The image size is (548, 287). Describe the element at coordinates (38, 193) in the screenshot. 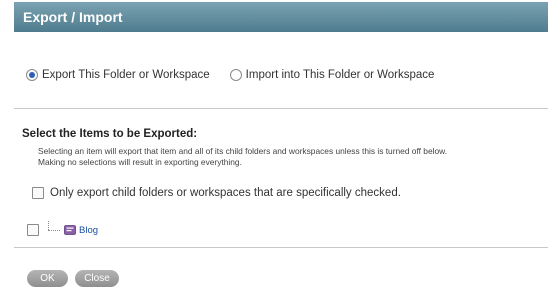

I see `only-checked-checkbox` at that location.